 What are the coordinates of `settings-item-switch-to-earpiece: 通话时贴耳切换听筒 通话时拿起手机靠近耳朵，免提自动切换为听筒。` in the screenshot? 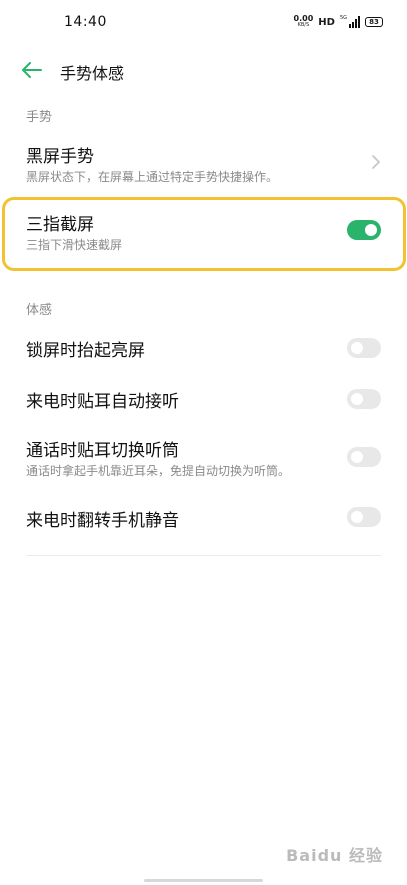 It's located at (203, 456).